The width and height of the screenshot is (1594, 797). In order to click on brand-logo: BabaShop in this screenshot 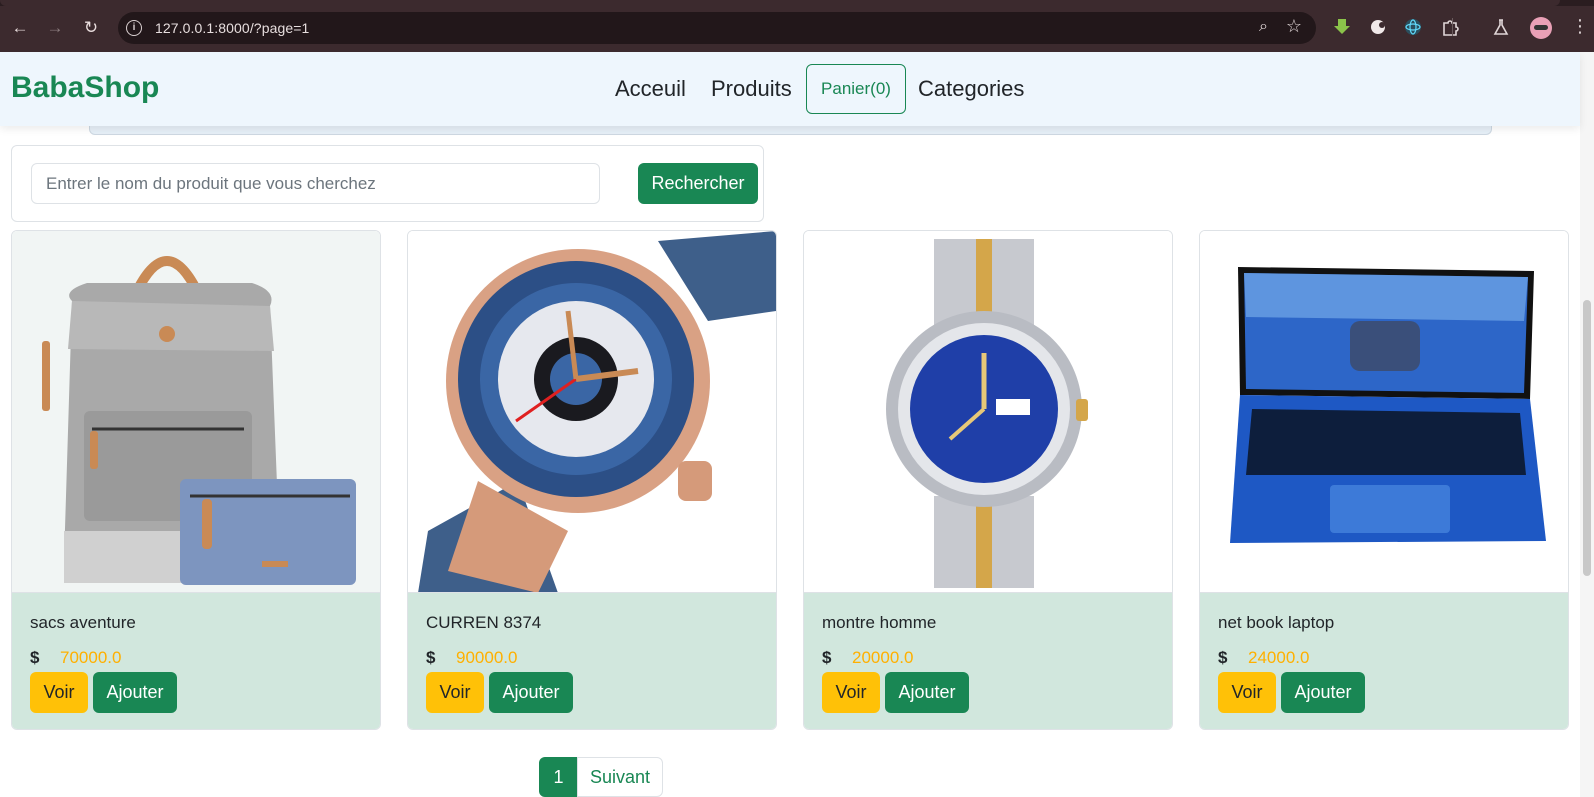, I will do `click(85, 88)`.